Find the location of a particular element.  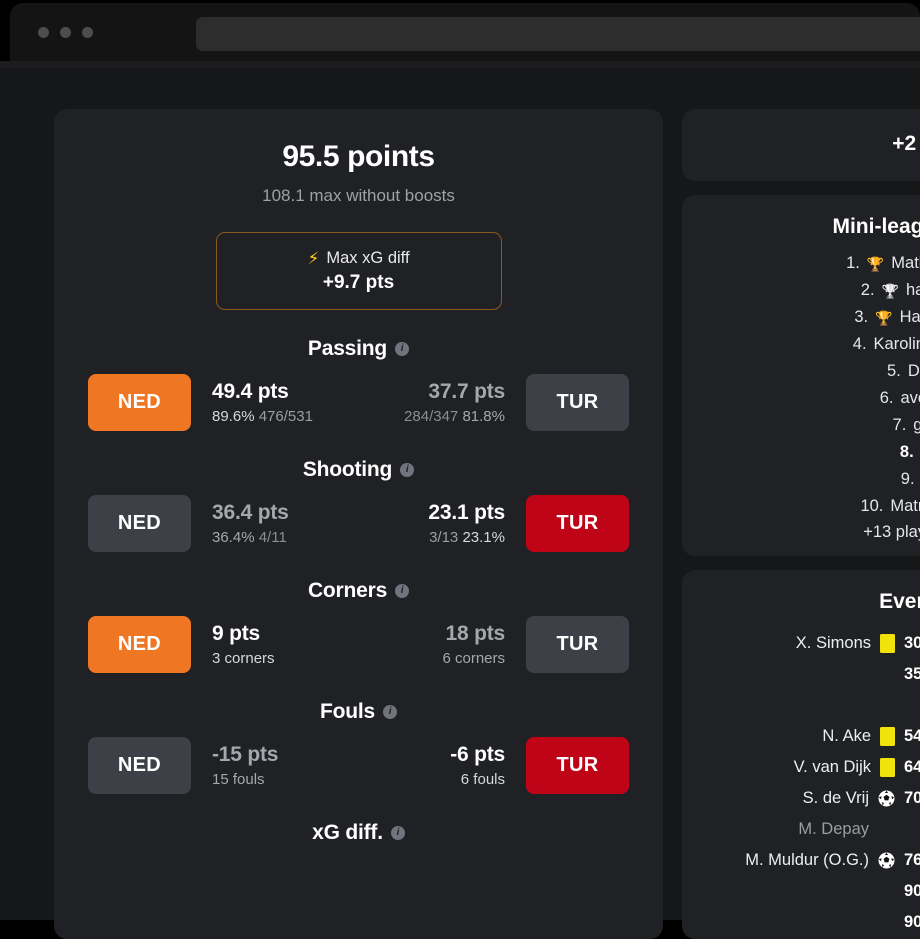

stat-block-xg-diff: xG diff. i is located at coordinates (358, 833).